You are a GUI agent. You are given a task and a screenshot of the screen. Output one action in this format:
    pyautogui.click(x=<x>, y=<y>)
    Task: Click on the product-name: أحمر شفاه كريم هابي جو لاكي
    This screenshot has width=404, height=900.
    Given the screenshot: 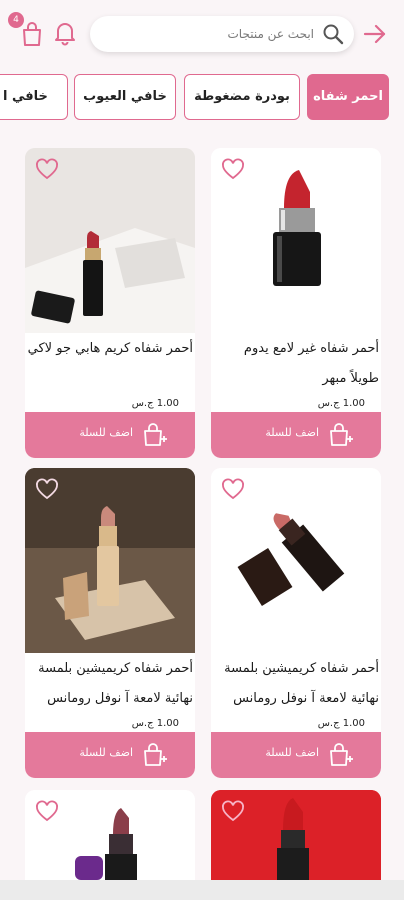 What is the action you would take?
    pyautogui.click(x=110, y=365)
    